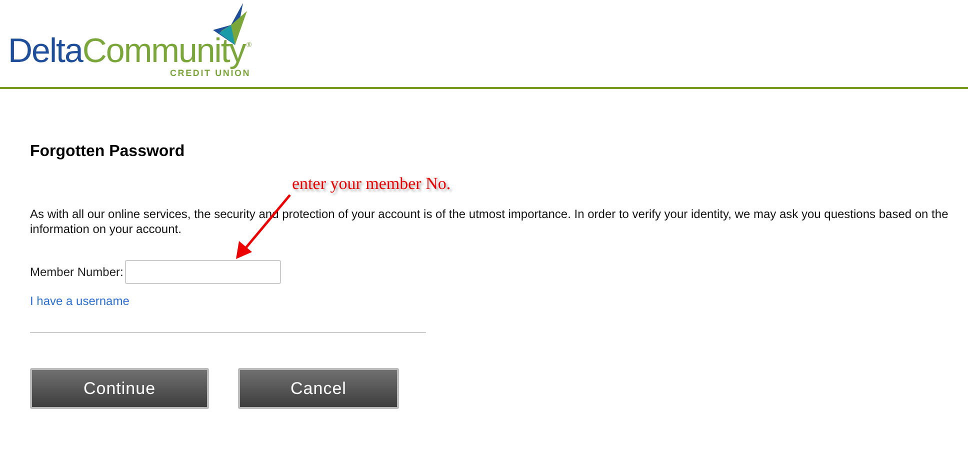  What do you see at coordinates (108, 152) in the screenshot?
I see `page-title: Forgotten Password` at bounding box center [108, 152].